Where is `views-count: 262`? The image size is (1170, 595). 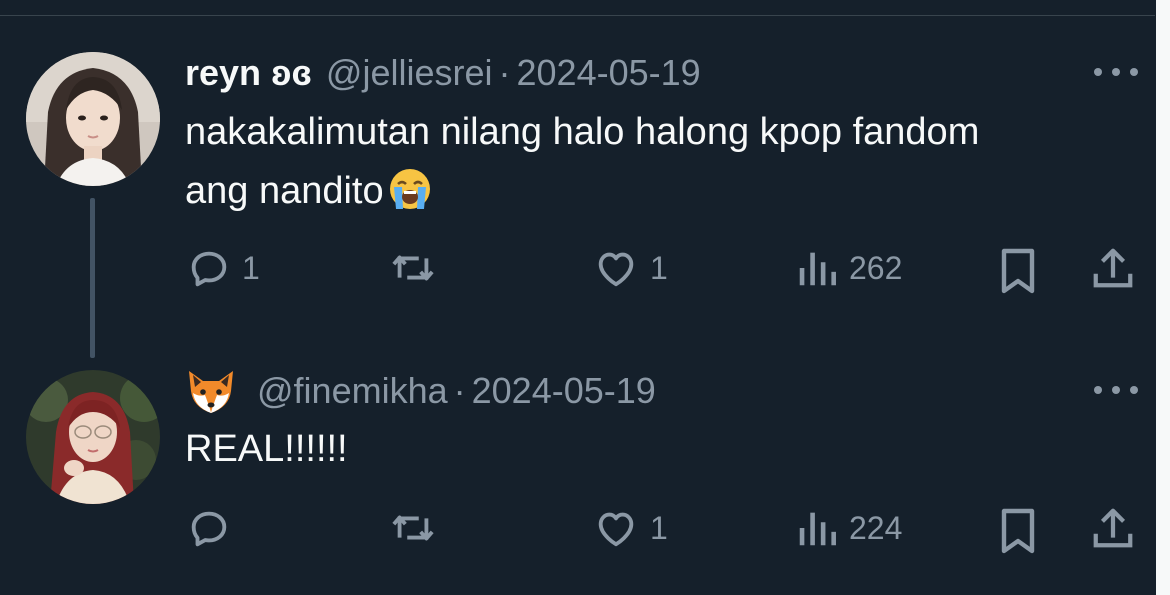
views-count: 262 is located at coordinates (876, 267).